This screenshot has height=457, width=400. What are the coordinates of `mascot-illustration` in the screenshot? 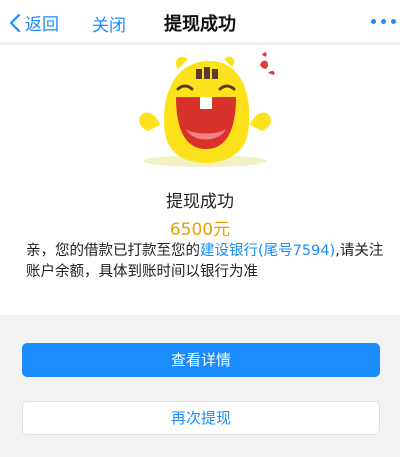 It's located at (207, 109).